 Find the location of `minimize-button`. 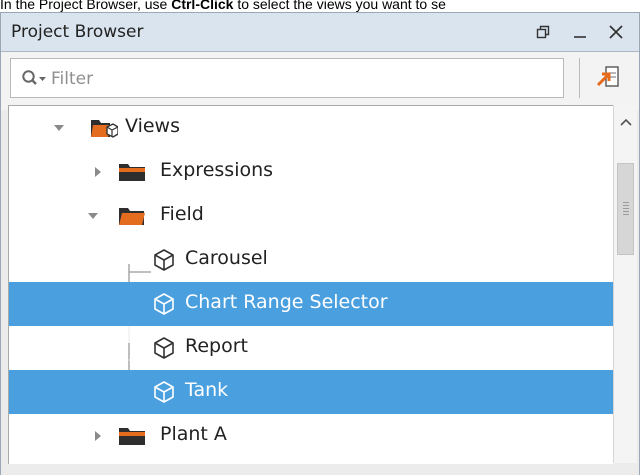

minimize-button is located at coordinates (580, 32).